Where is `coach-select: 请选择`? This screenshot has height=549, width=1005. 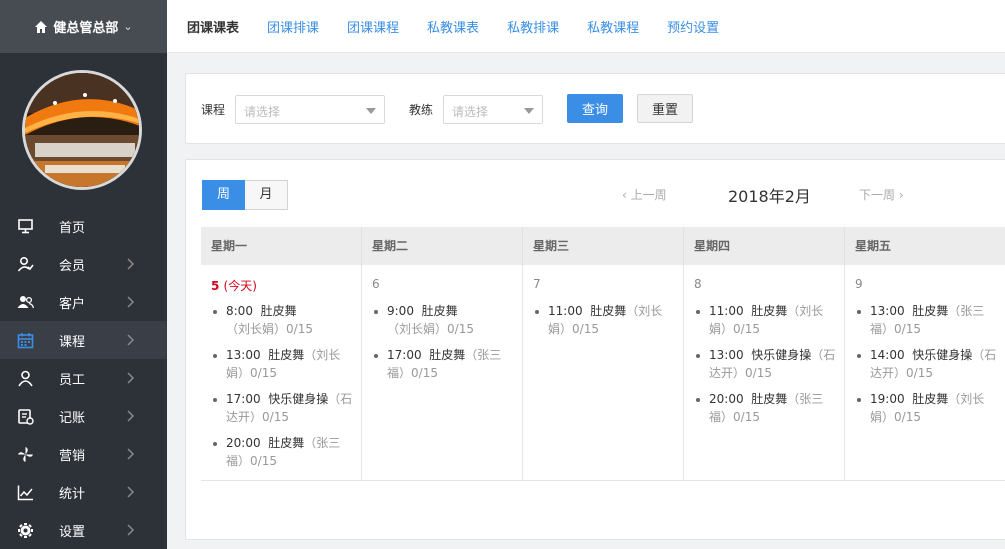 coach-select: 请选择 is located at coordinates (493, 109).